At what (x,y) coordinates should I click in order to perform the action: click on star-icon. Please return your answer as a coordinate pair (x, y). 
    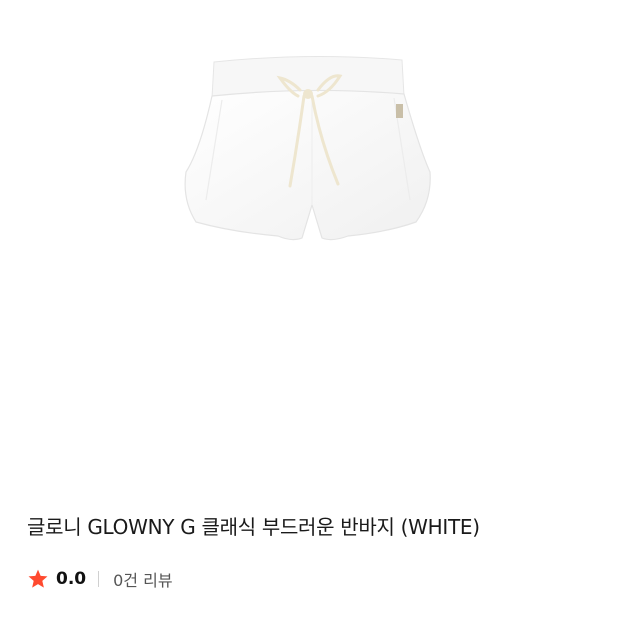
    Looking at the image, I should click on (38, 578).